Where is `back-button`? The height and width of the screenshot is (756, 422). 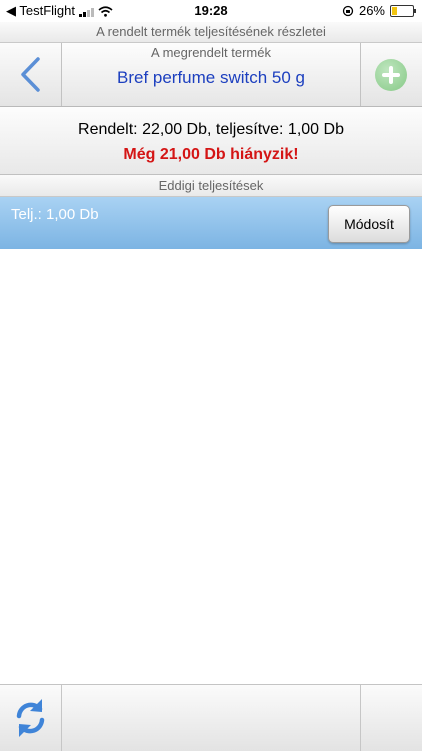 back-button is located at coordinates (31, 74).